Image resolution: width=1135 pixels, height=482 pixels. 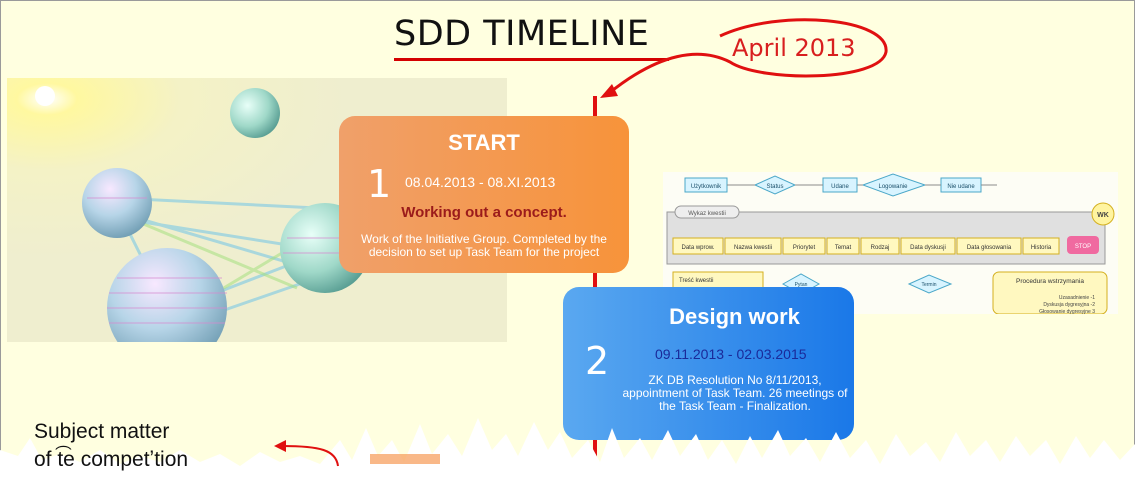 What do you see at coordinates (111, 446) in the screenshot?
I see `subject-matter-label: Subject matter of t͡e competʼtion` at bounding box center [111, 446].